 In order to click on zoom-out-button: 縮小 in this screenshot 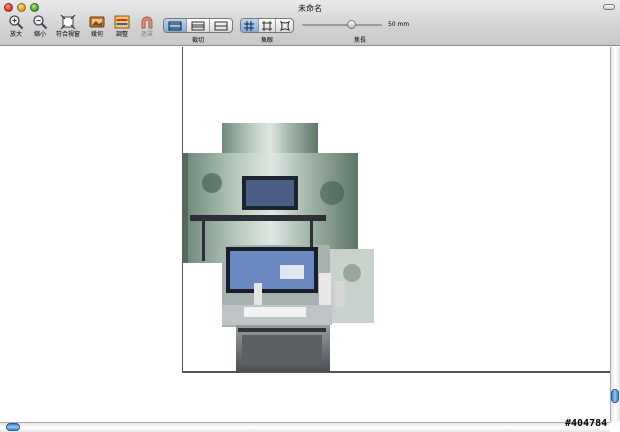, I will do `click(40, 26)`.